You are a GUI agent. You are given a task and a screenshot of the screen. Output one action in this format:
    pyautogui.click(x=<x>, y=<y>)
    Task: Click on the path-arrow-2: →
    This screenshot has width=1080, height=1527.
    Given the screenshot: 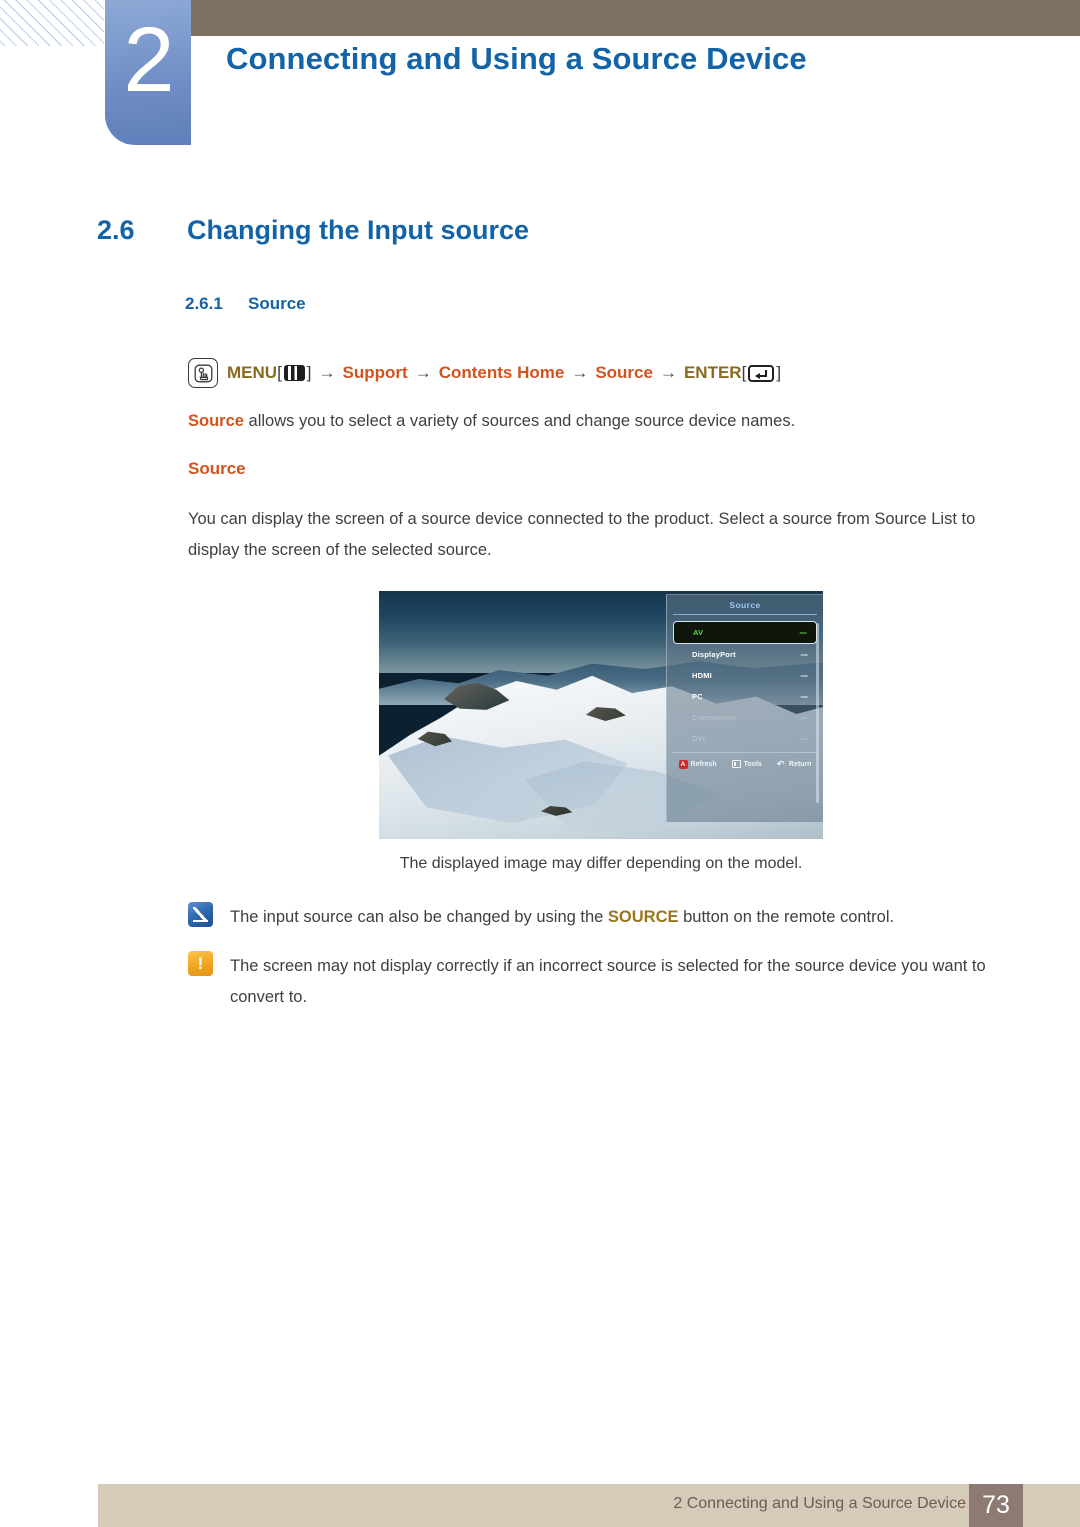 What is the action you would take?
    pyautogui.click(x=423, y=372)
    